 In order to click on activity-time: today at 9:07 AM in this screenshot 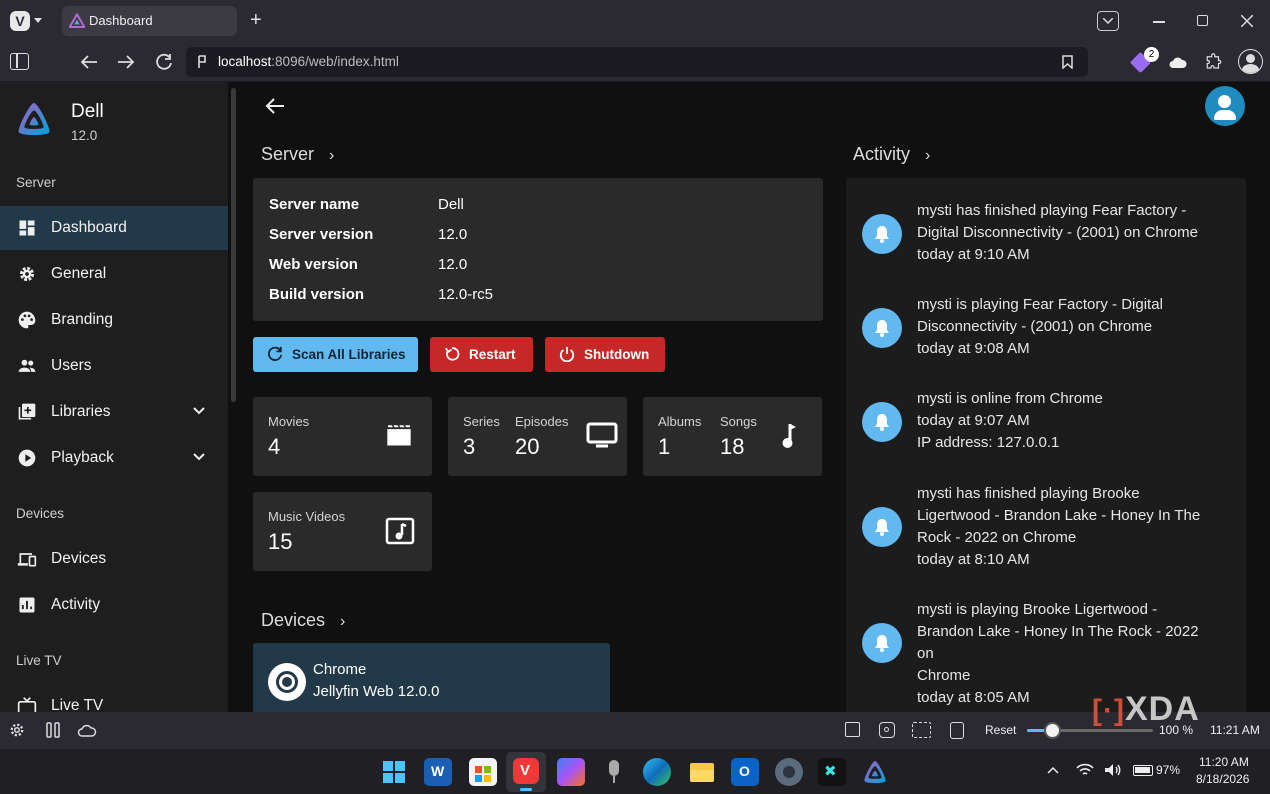, I will do `click(973, 420)`.